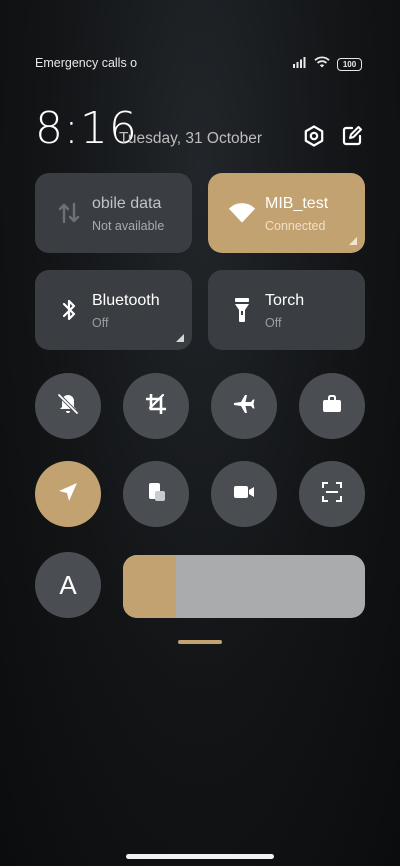 This screenshot has width=400, height=866. I want to click on signal-icon, so click(300, 64).